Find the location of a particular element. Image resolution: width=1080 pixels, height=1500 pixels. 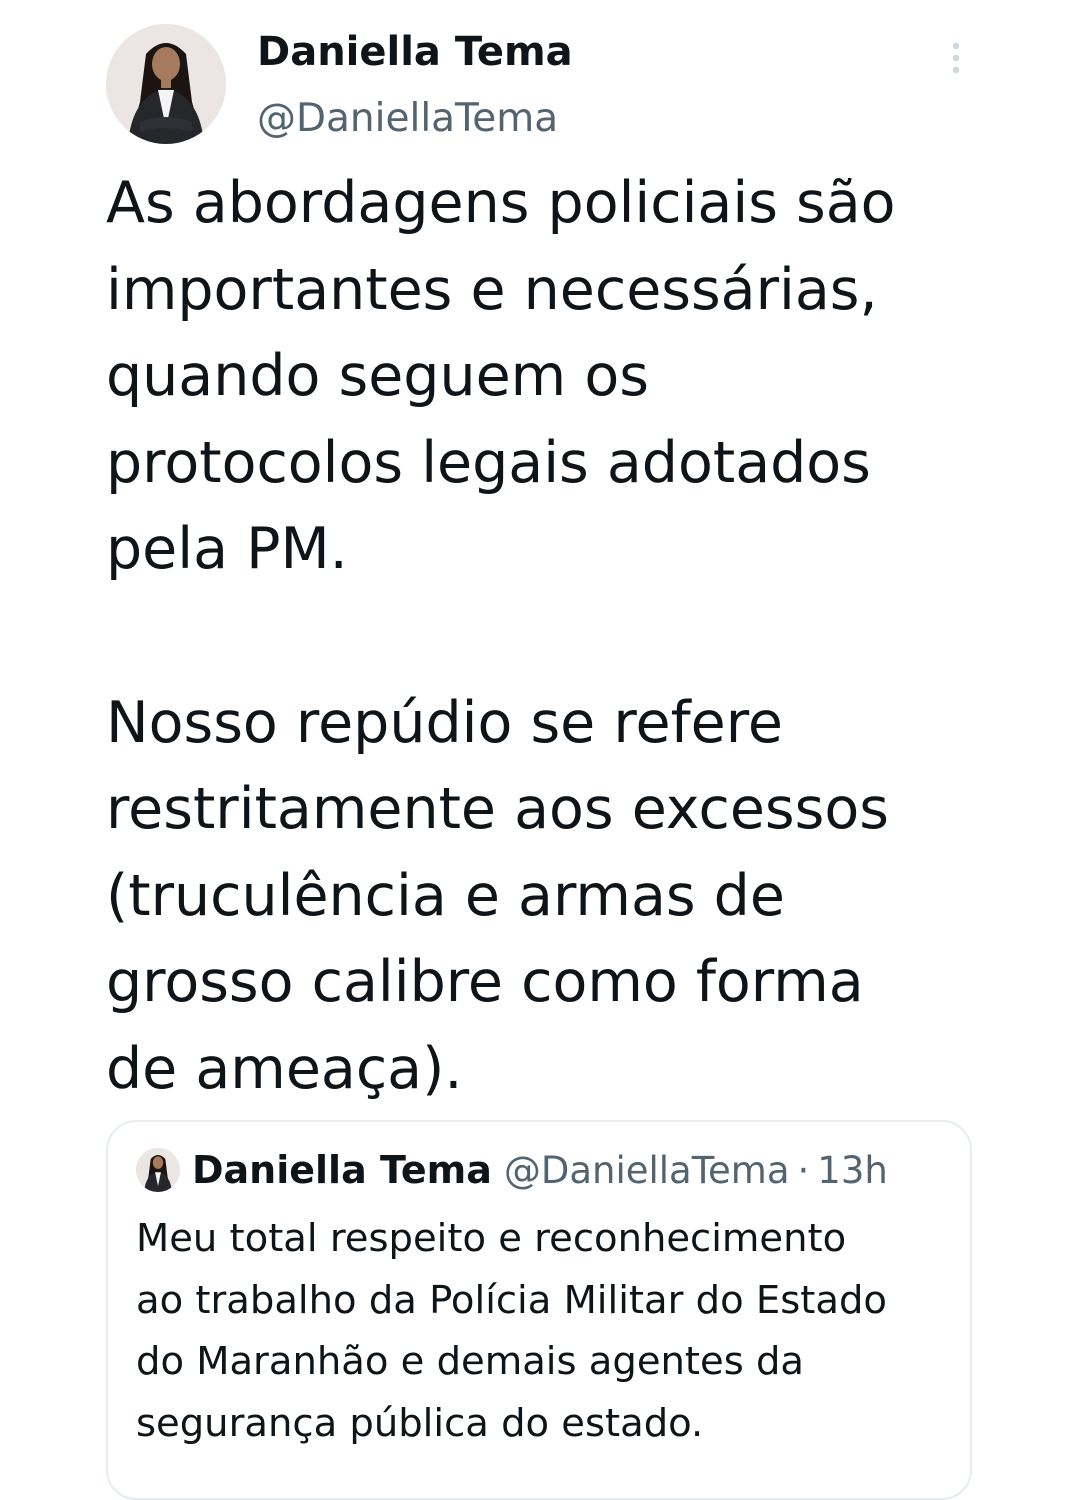

tweet-line: grosso calibre como forma is located at coordinates (485, 982).